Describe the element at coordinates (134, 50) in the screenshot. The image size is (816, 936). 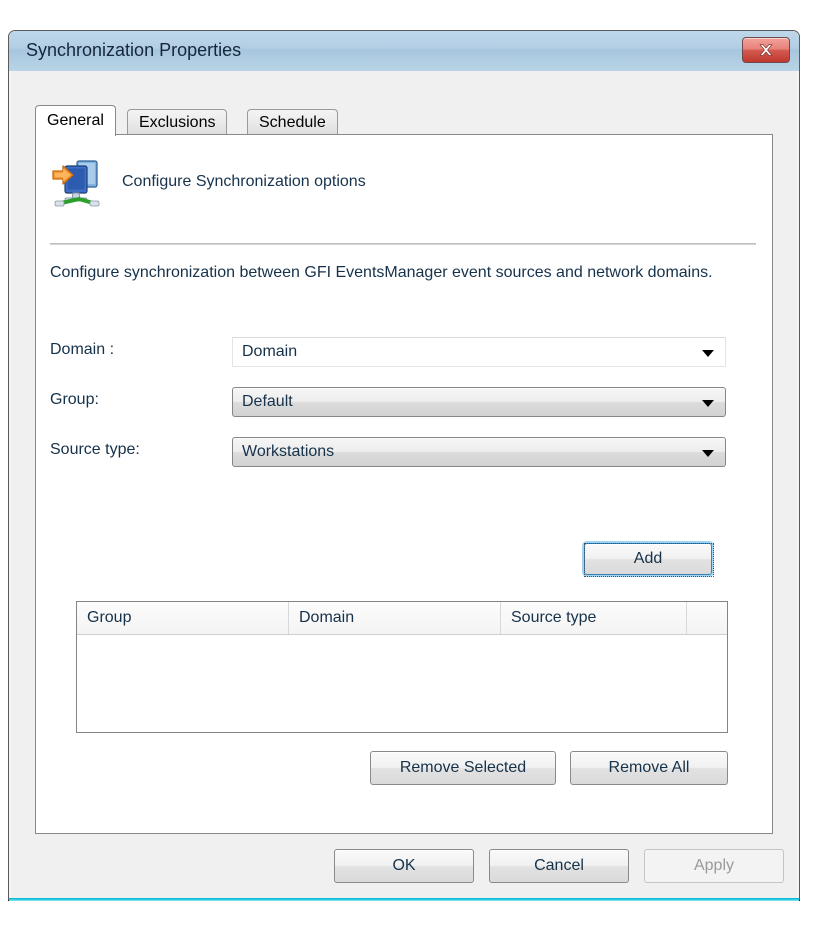
I see `window-title: Synchronization Properties` at that location.